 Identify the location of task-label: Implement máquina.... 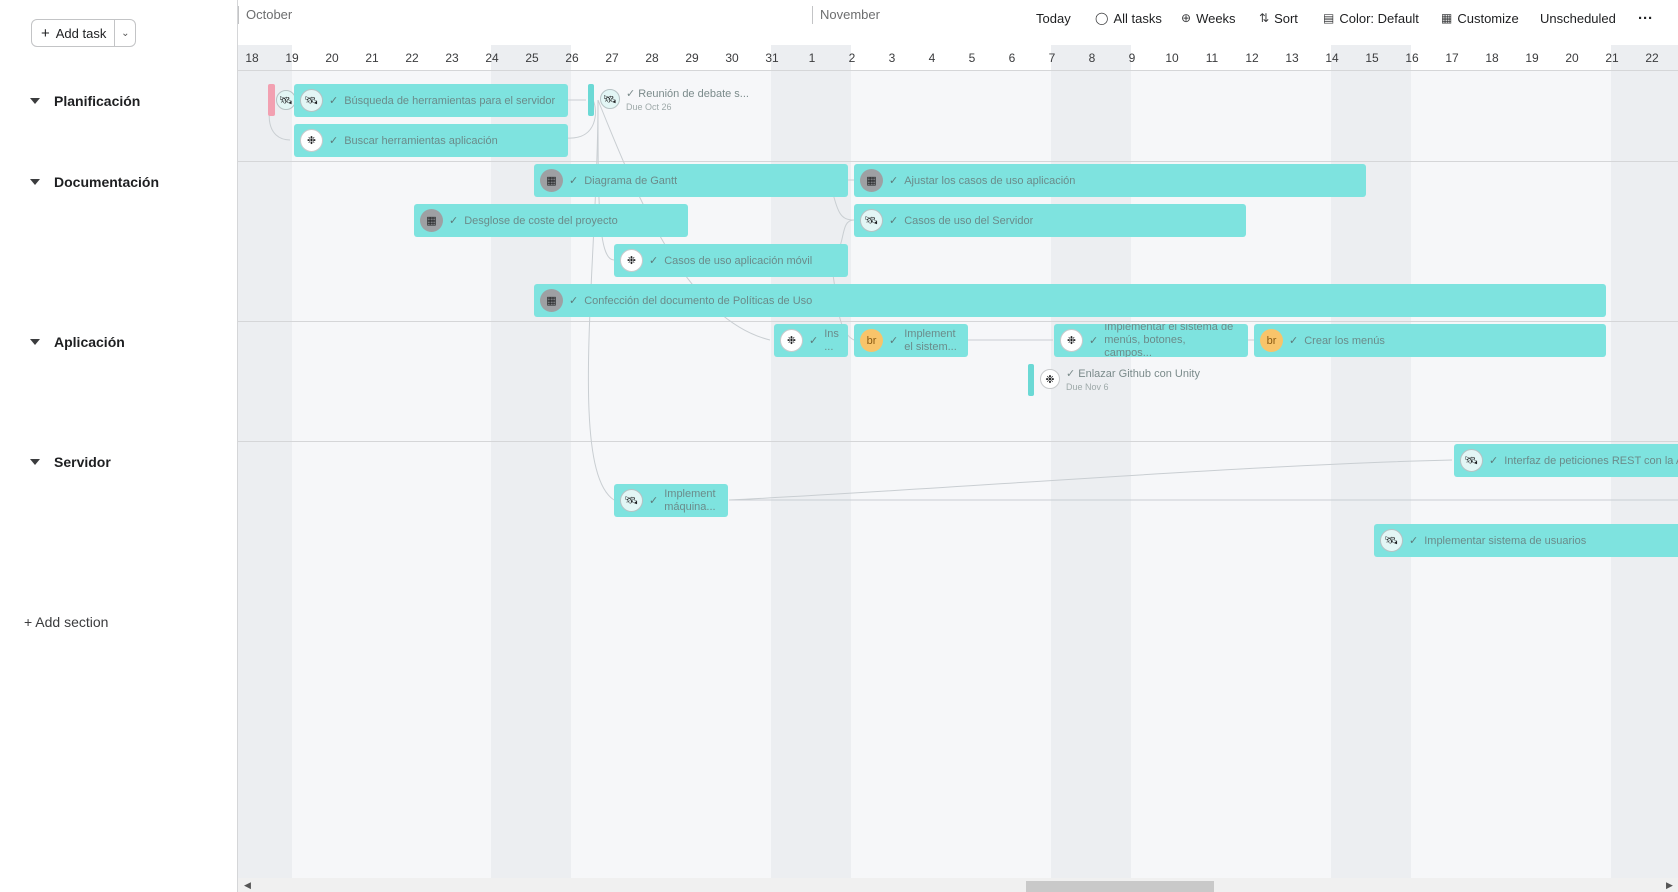
(690, 500).